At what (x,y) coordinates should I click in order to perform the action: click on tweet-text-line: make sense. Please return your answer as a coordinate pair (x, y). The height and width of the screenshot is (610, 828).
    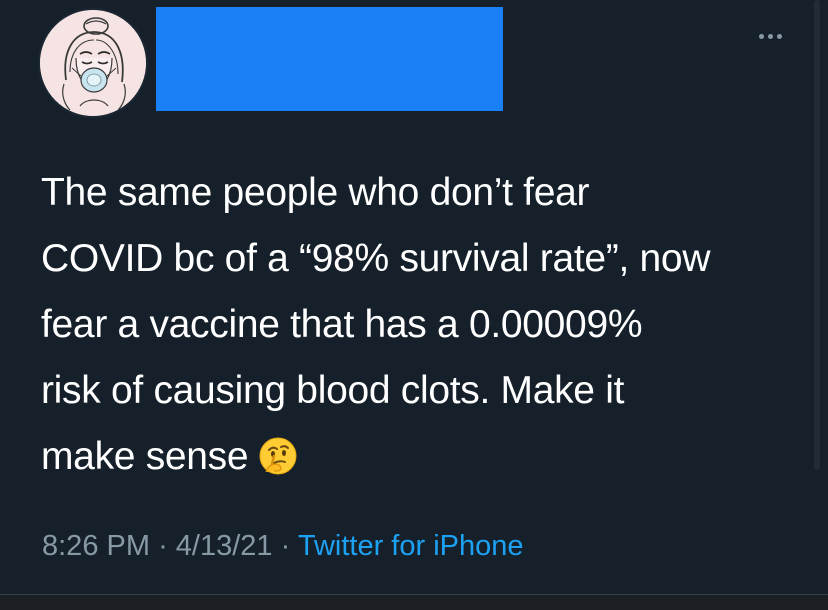
    Looking at the image, I should click on (145, 456).